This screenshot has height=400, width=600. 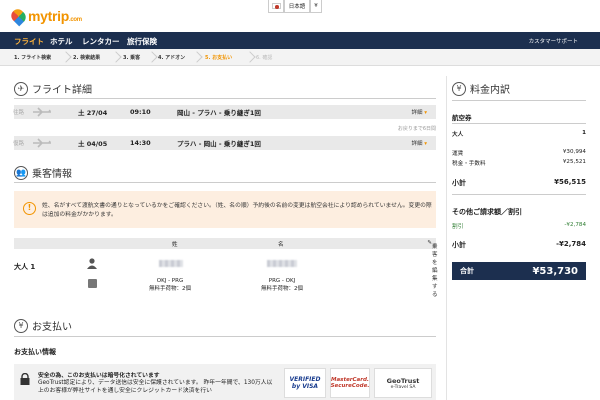 I want to click on logo-text: mytrip, so click(x=48, y=16).